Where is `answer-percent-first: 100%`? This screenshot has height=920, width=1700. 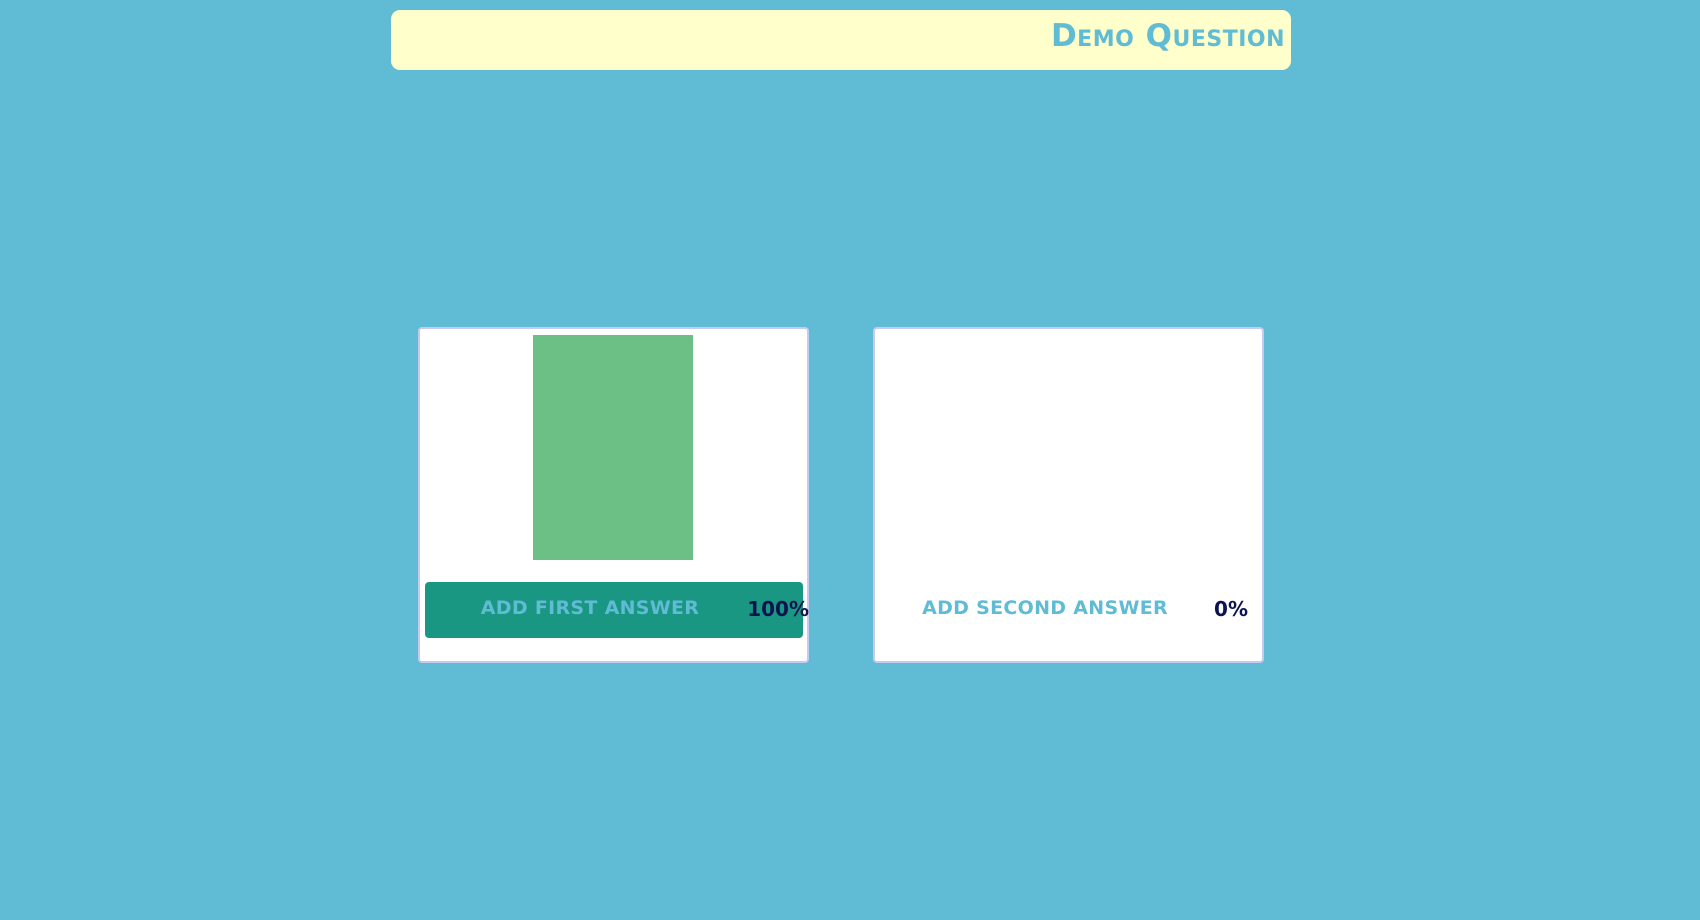
answer-percent-first: 100% is located at coordinates (778, 609).